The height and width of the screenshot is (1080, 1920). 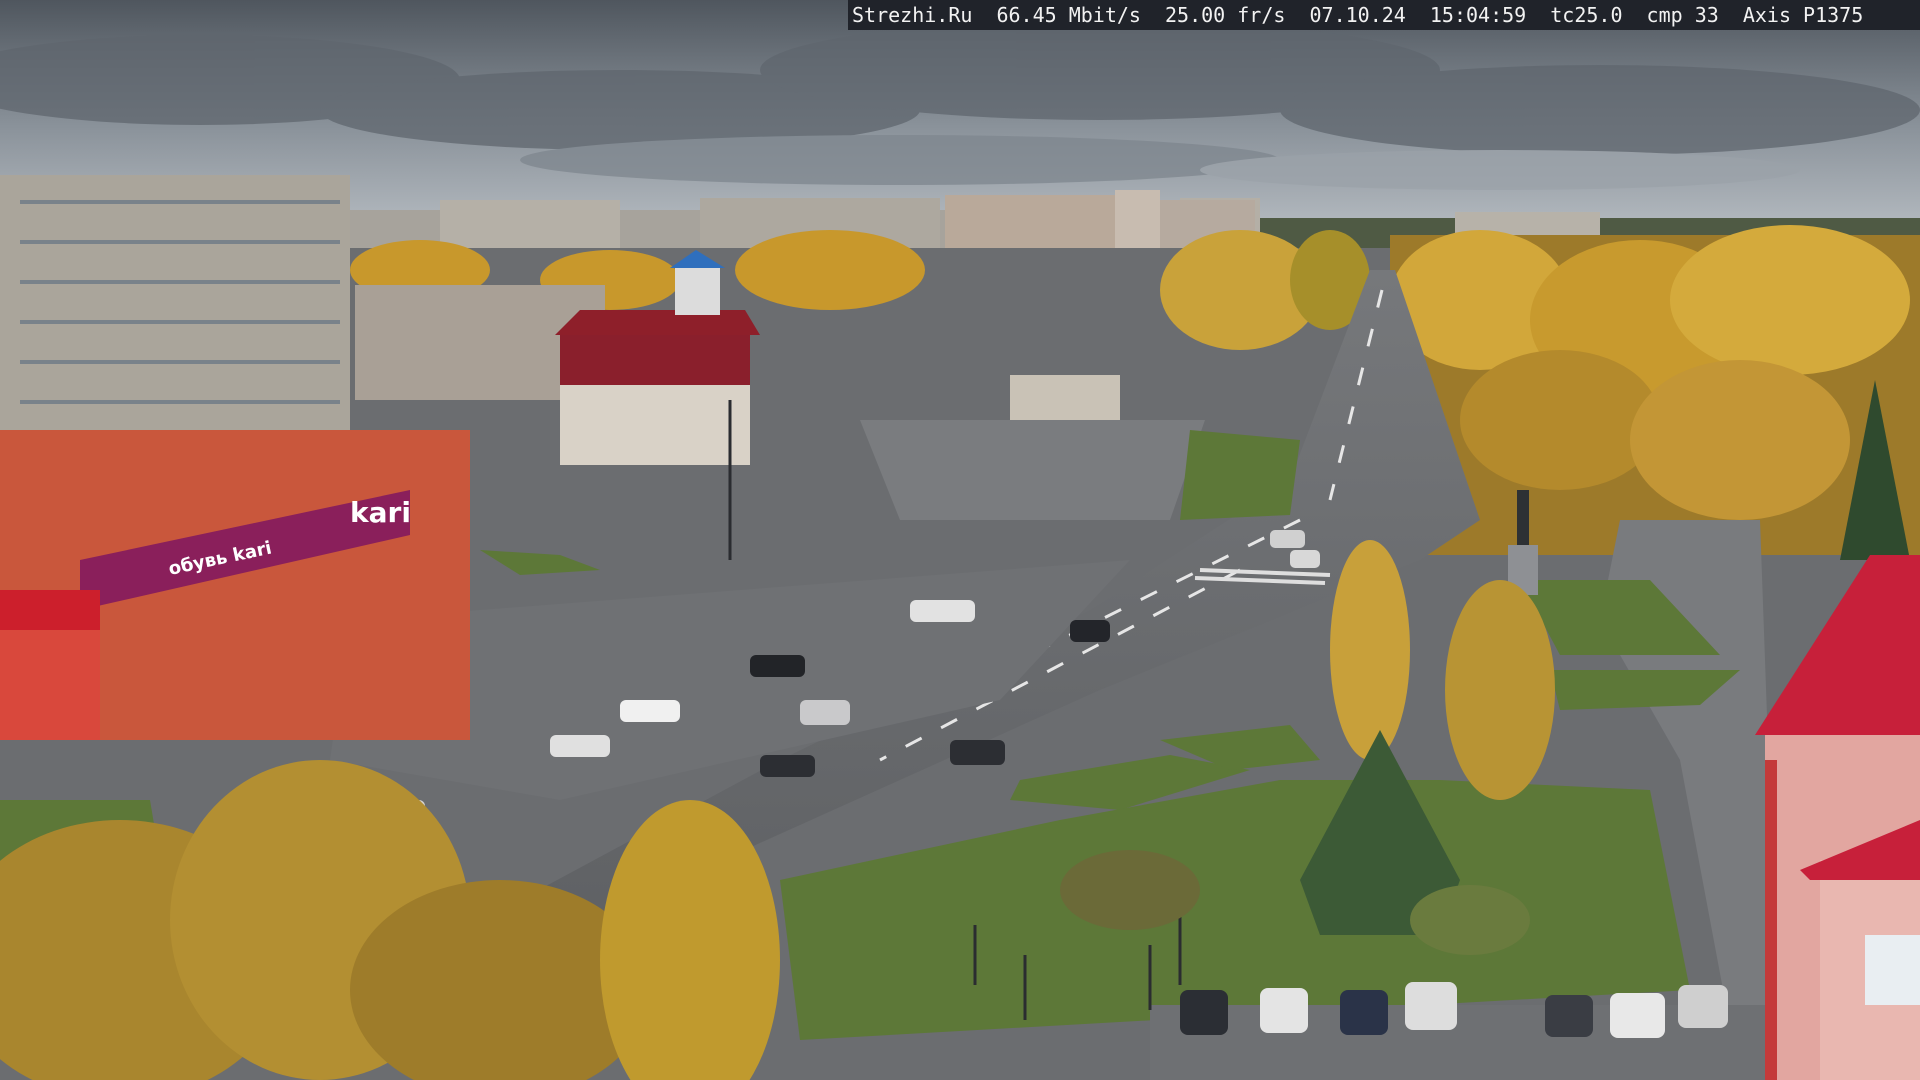 What do you see at coordinates (1068, 15) in the screenshot?
I see `bitrate: 66.45 Mbit/s` at bounding box center [1068, 15].